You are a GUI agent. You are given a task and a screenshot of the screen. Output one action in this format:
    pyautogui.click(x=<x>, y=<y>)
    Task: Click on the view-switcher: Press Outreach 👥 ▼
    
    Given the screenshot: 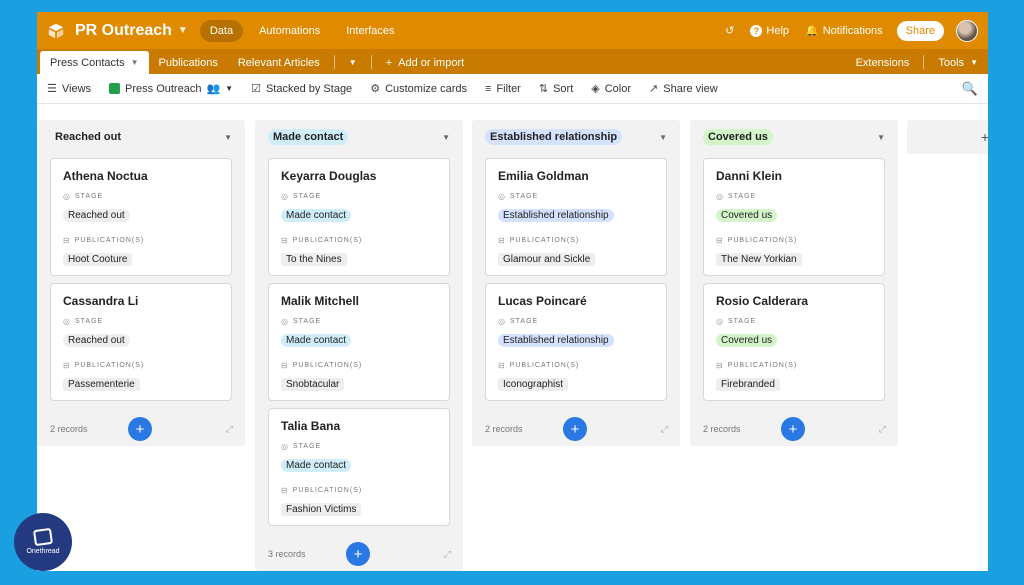 What is the action you would take?
    pyautogui.click(x=171, y=88)
    